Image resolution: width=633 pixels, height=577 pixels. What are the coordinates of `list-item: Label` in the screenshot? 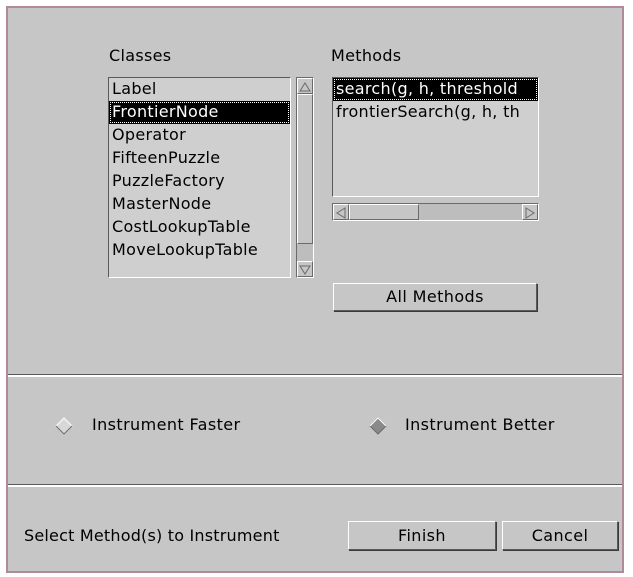 It's located at (199, 89).